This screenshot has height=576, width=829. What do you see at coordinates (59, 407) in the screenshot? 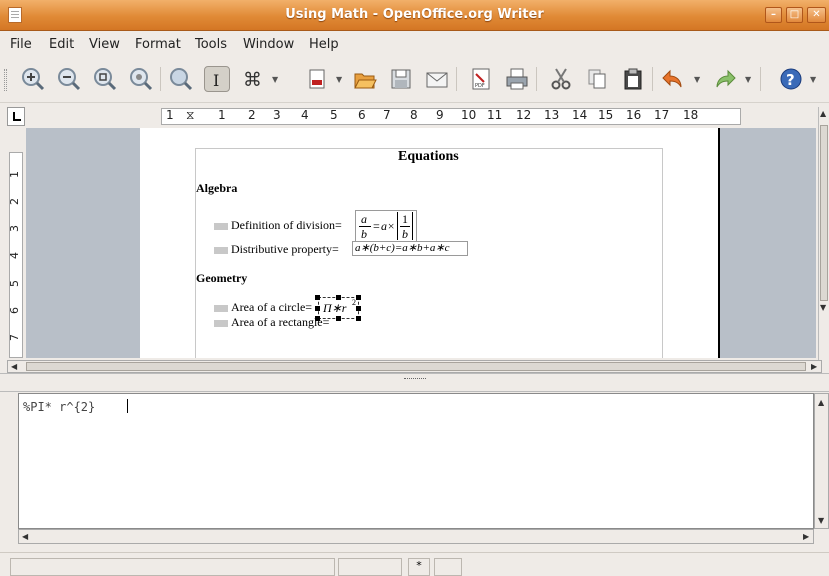
I see `formula-command-text: %PI* r^{2}` at bounding box center [59, 407].